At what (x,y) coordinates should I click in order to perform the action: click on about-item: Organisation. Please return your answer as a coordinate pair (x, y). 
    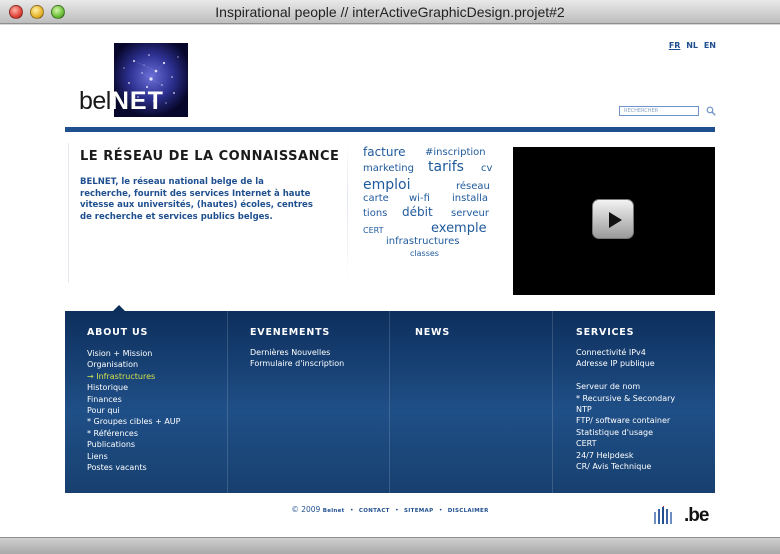
    Looking at the image, I should click on (133, 364).